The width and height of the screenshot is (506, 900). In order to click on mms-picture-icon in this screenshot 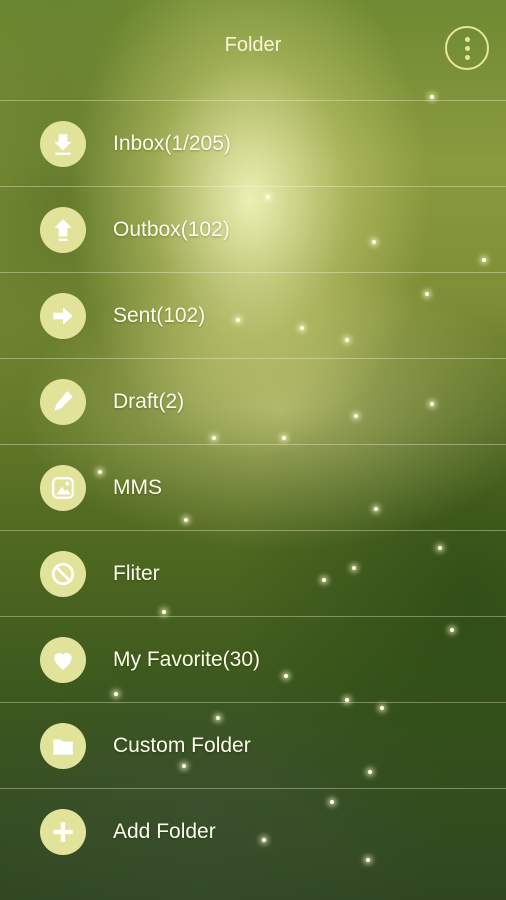, I will do `click(63, 487)`.